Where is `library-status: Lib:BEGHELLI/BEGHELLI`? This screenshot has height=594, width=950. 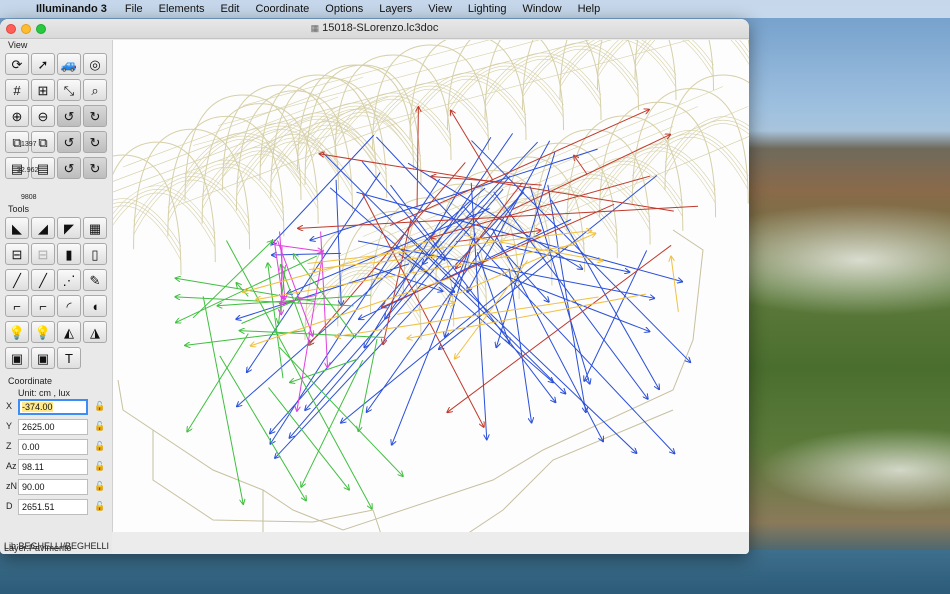 library-status: Lib:BEGHELLI/BEGHELLI is located at coordinates (57, 546).